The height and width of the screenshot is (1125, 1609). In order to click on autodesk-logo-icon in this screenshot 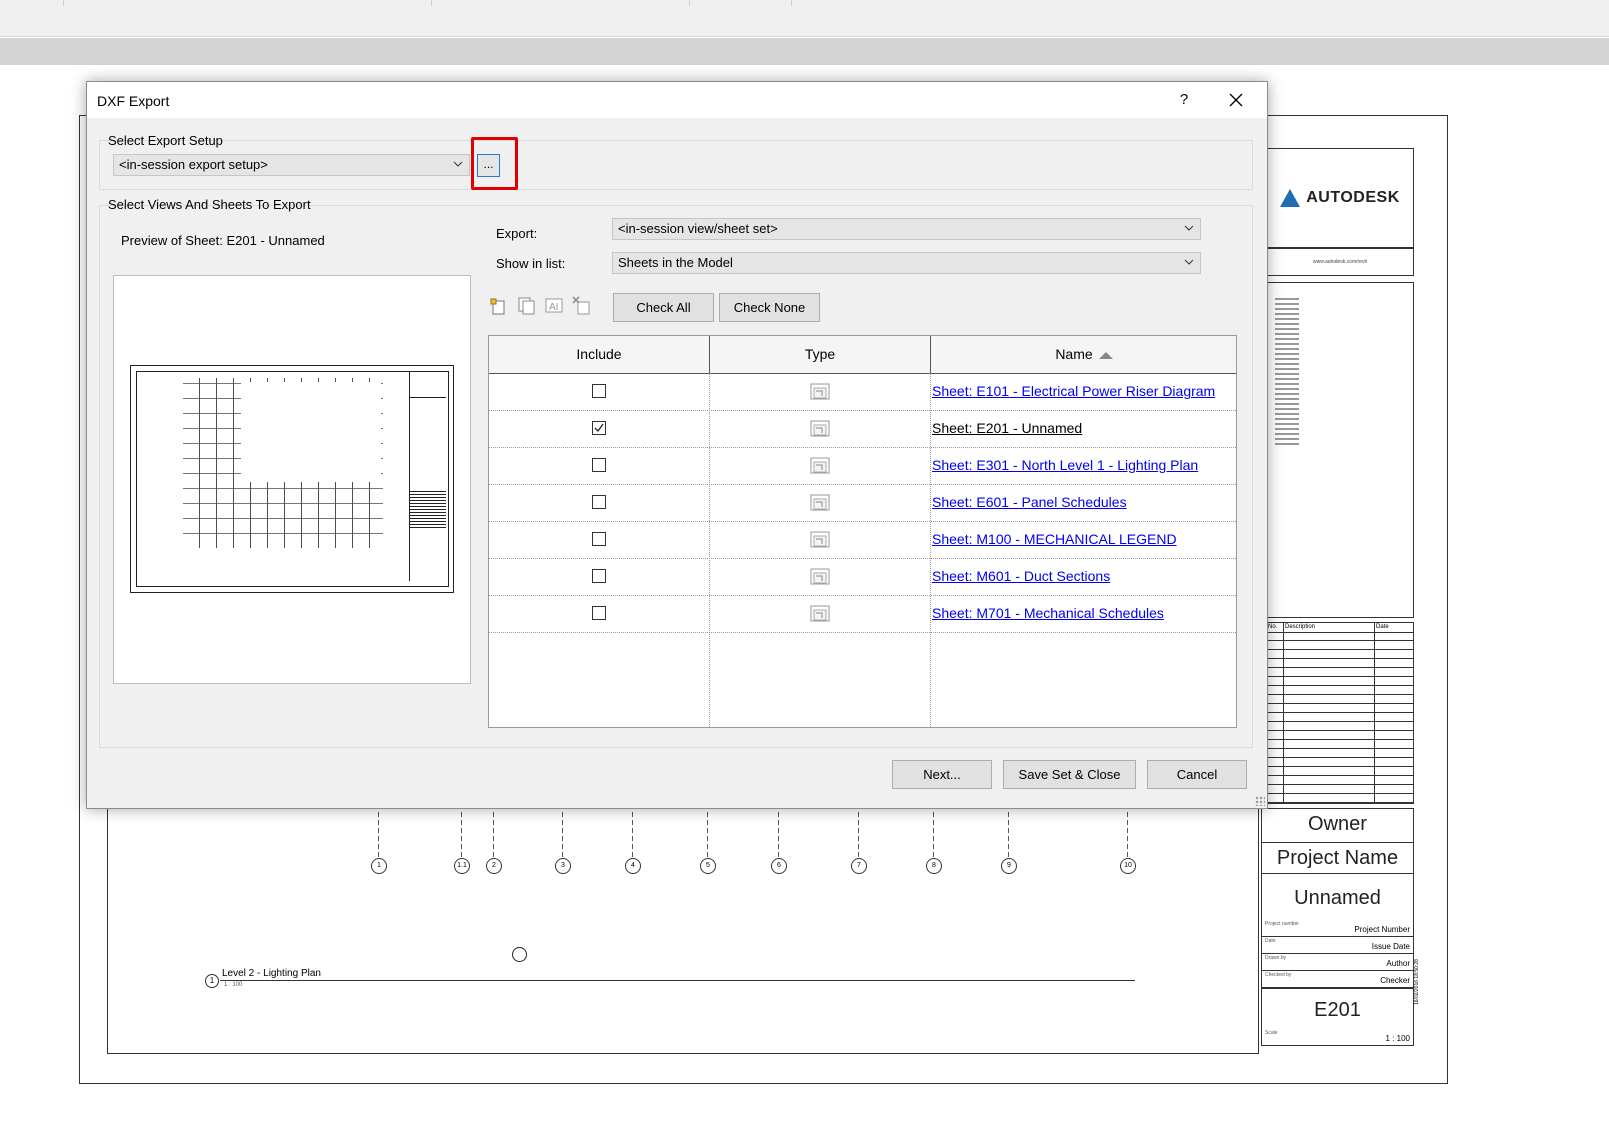, I will do `click(1290, 198)`.